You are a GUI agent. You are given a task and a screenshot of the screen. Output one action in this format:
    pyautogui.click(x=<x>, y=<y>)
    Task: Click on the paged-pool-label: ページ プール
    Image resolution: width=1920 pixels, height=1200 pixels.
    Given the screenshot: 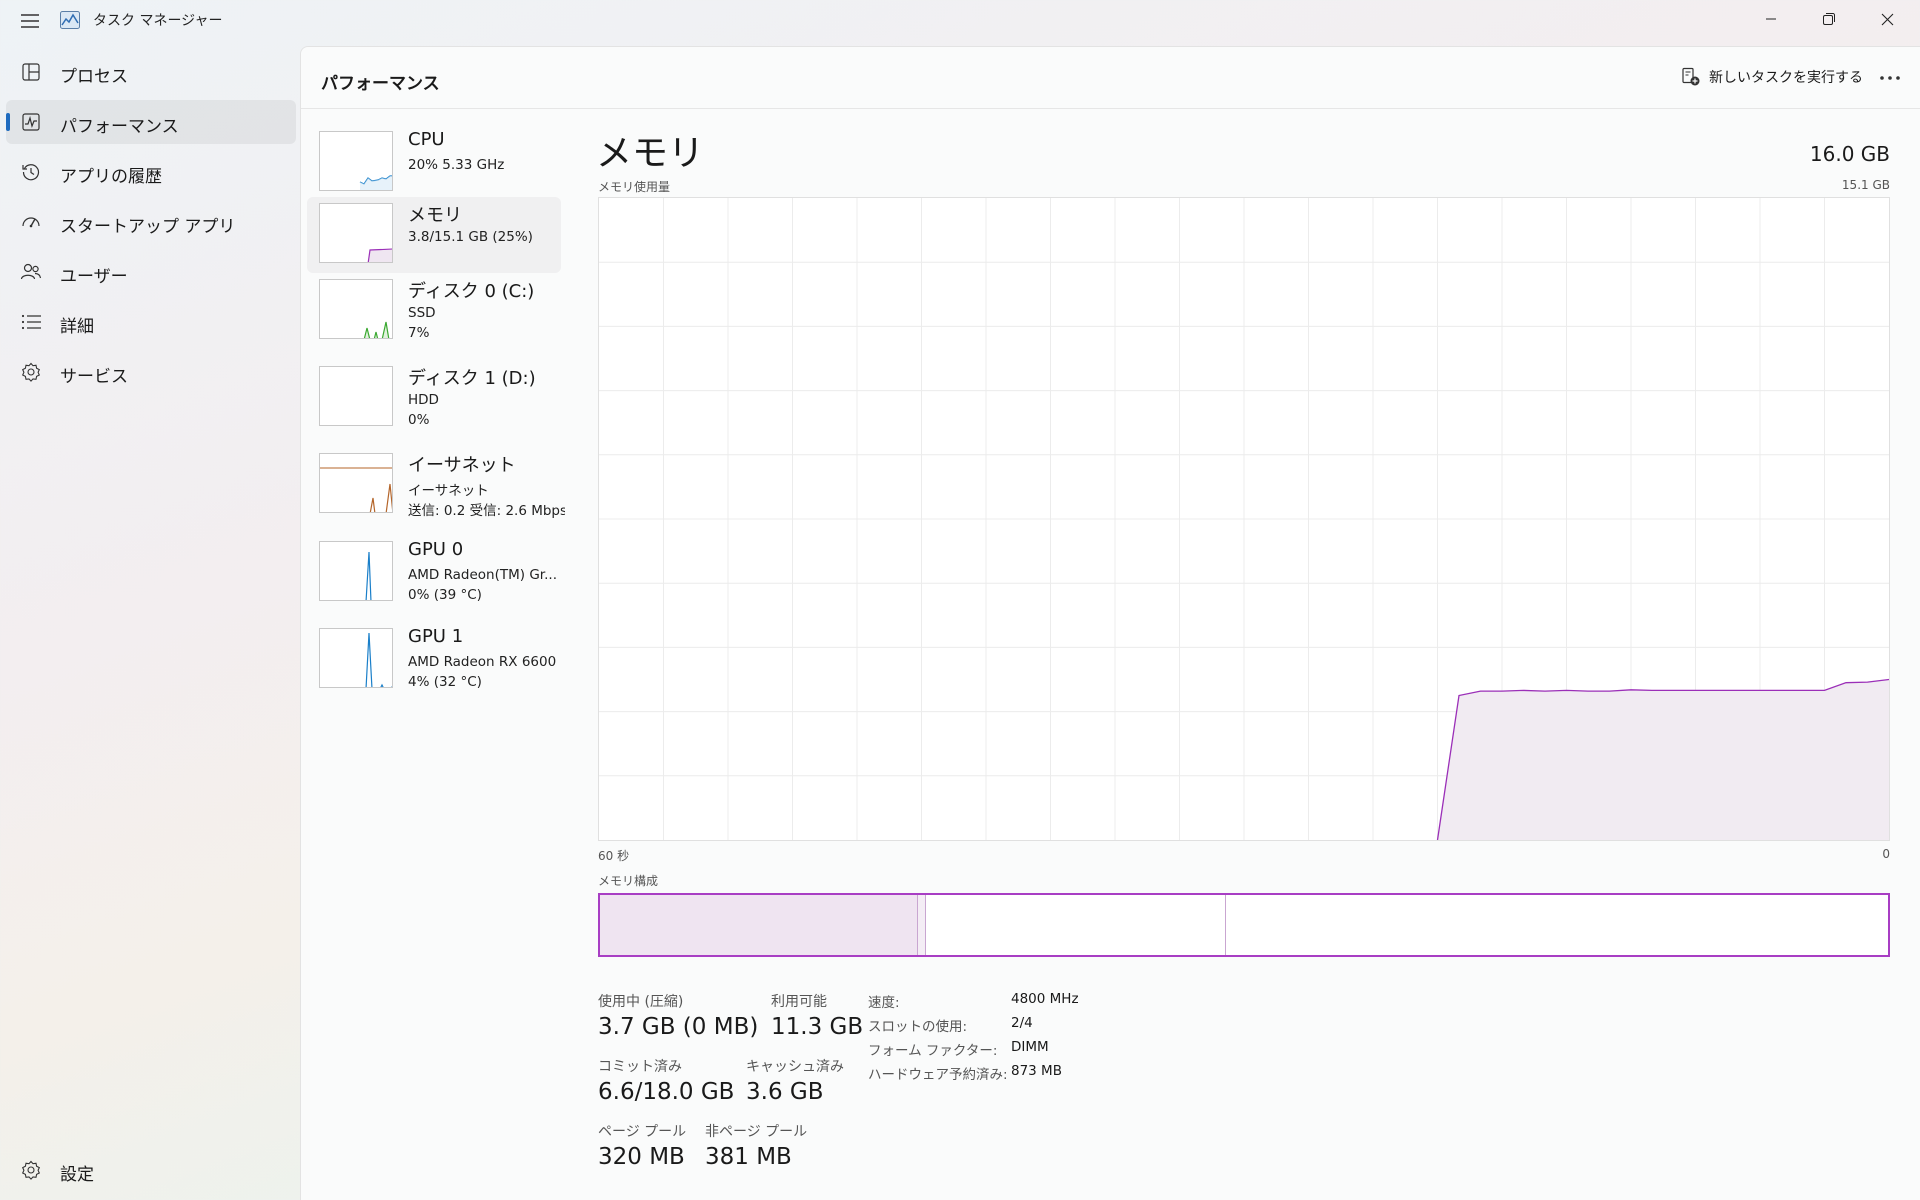 What is the action you would take?
    pyautogui.click(x=642, y=1132)
    